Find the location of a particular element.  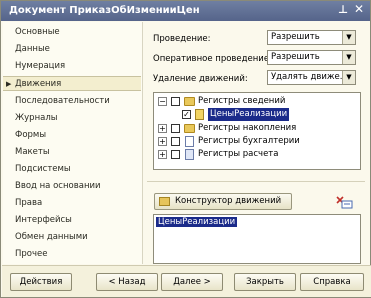

tree-node-label: Регистры бухгалтерии is located at coordinates (249, 141).